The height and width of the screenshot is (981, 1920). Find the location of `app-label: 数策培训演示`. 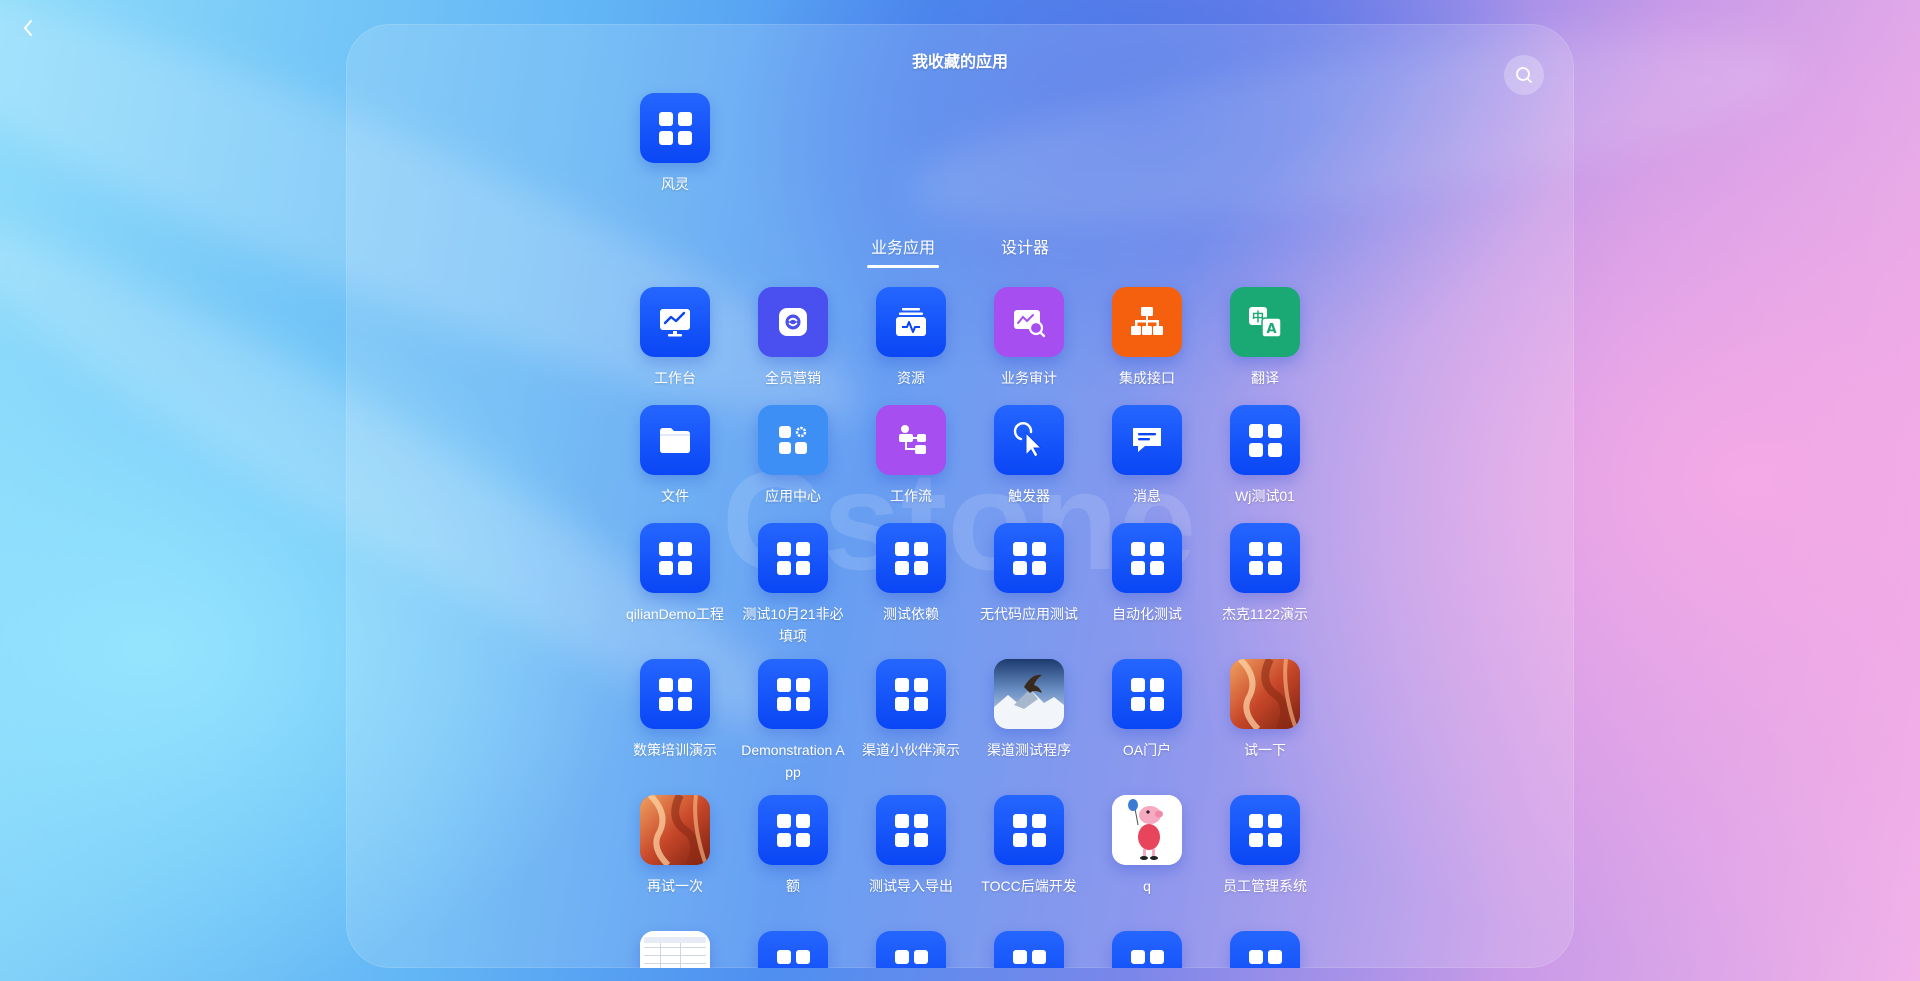

app-label: 数策培训演示 is located at coordinates (675, 750).